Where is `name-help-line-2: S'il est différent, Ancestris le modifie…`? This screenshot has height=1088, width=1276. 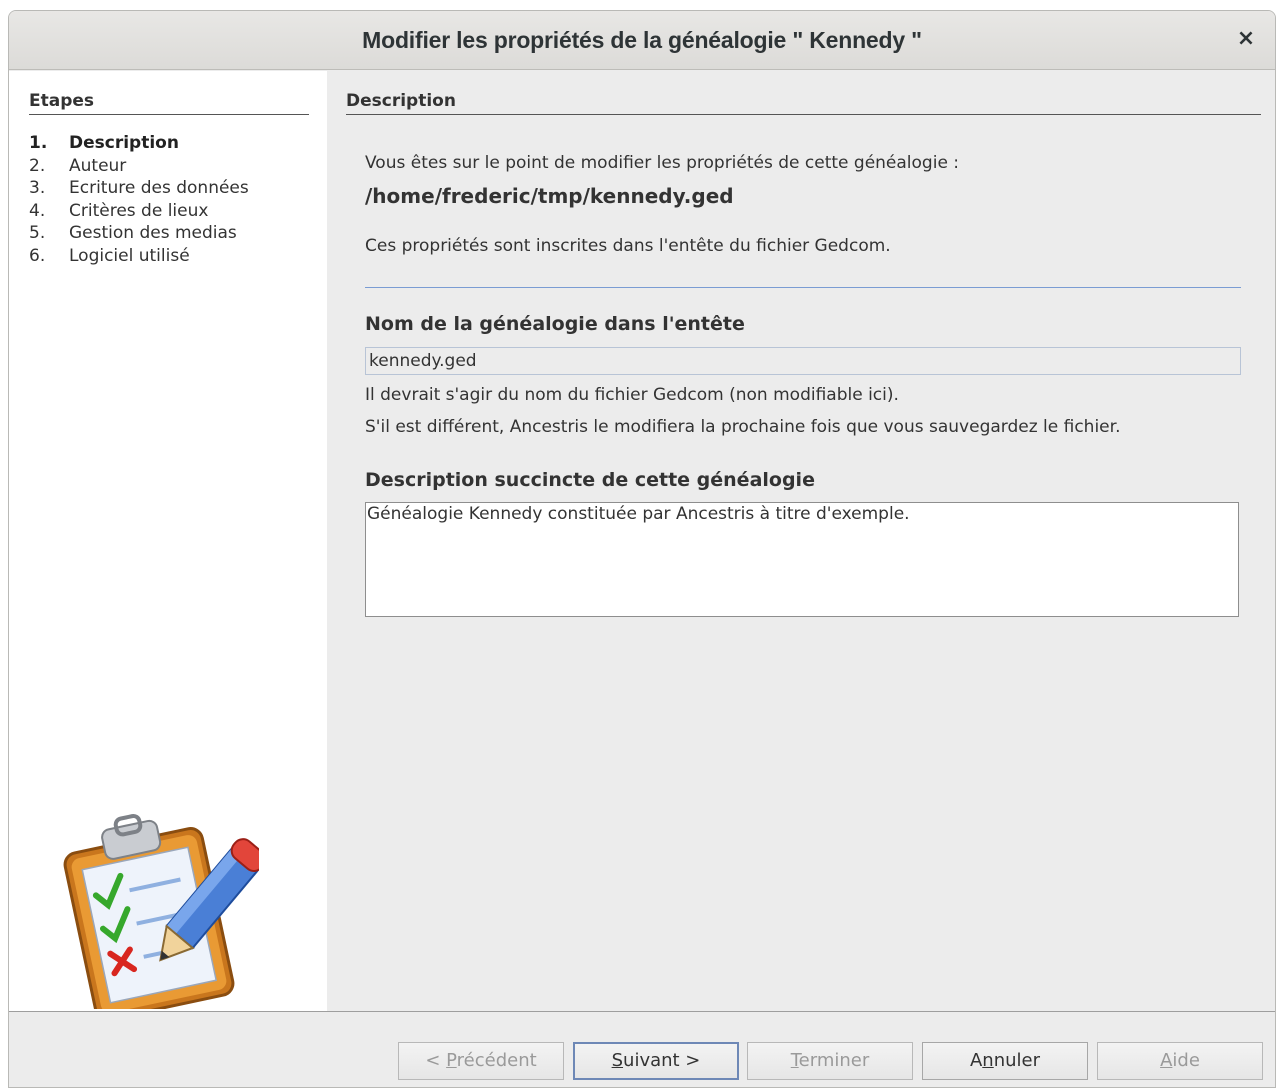
name-help-line-2: S'il est différent, Ancestris le modifie… is located at coordinates (743, 427).